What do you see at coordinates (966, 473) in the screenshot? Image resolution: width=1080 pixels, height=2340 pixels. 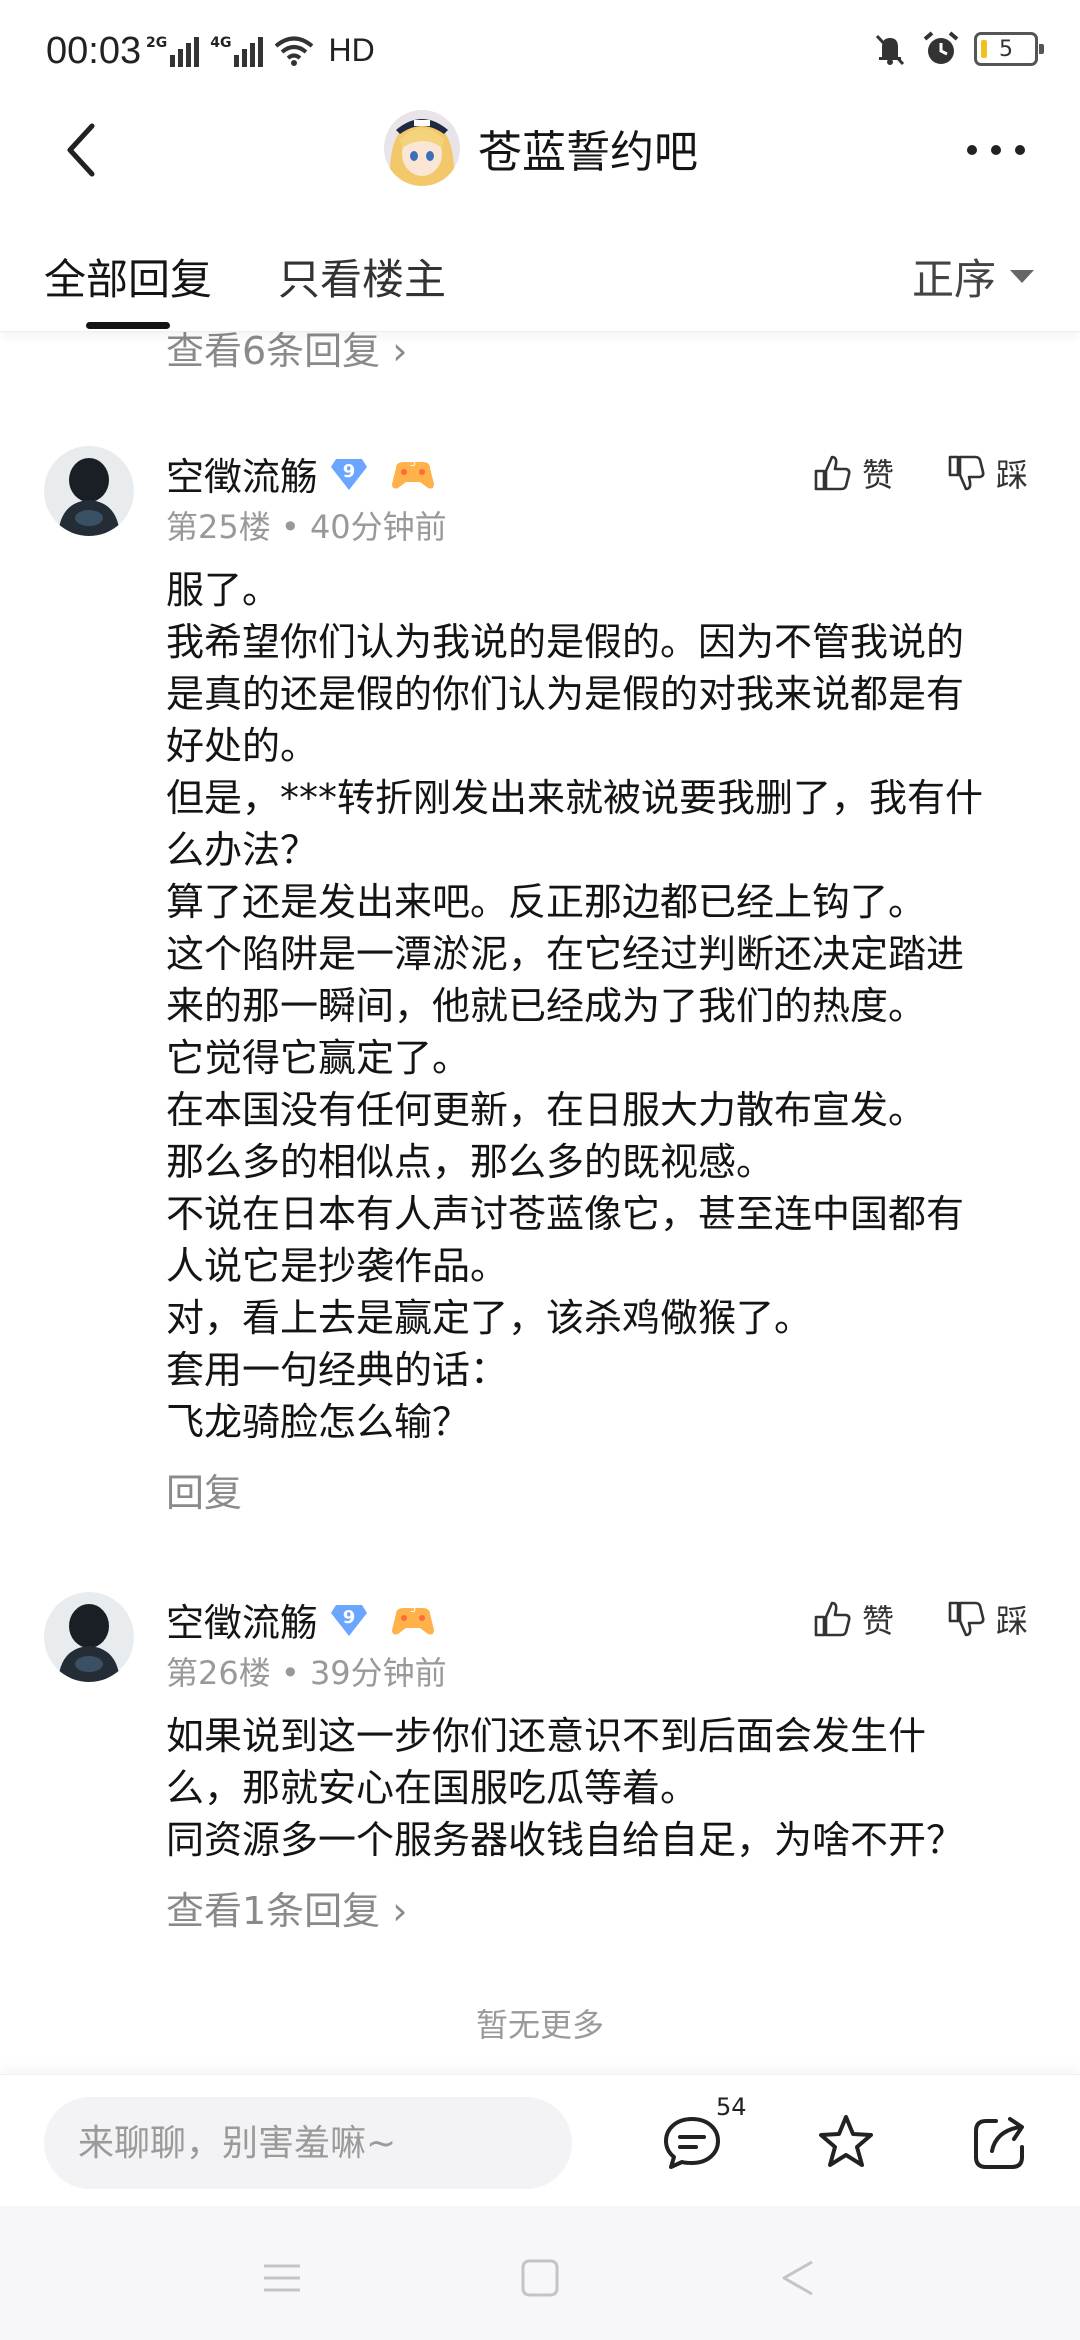 I see `thumbs-down-icon` at bounding box center [966, 473].